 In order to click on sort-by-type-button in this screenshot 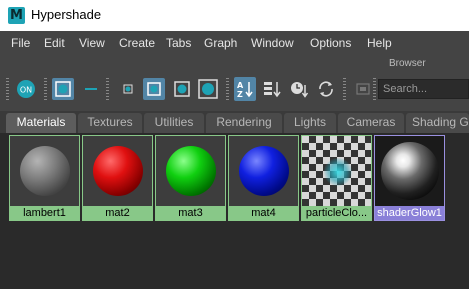, I will do `click(272, 89)`.